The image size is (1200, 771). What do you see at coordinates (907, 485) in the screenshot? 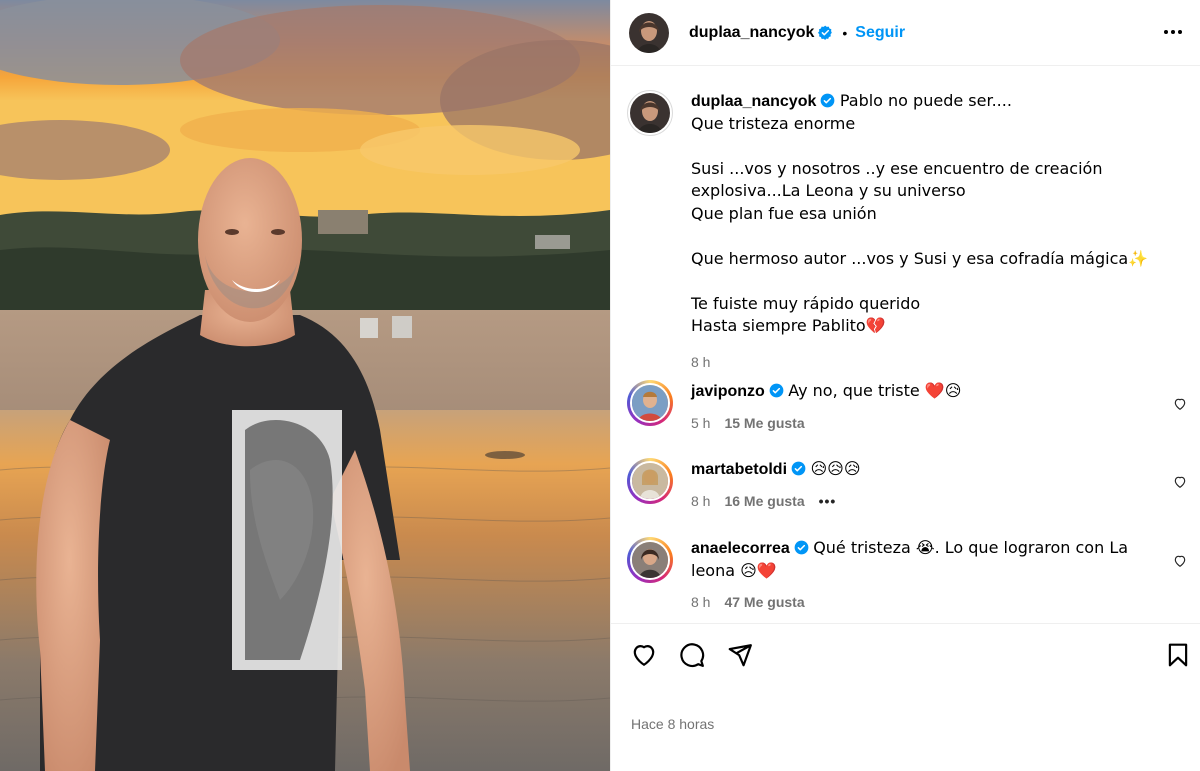
I see `comment-row: martabetoldi 😥😥😥 8 h 16 Me gusta •••` at bounding box center [907, 485].